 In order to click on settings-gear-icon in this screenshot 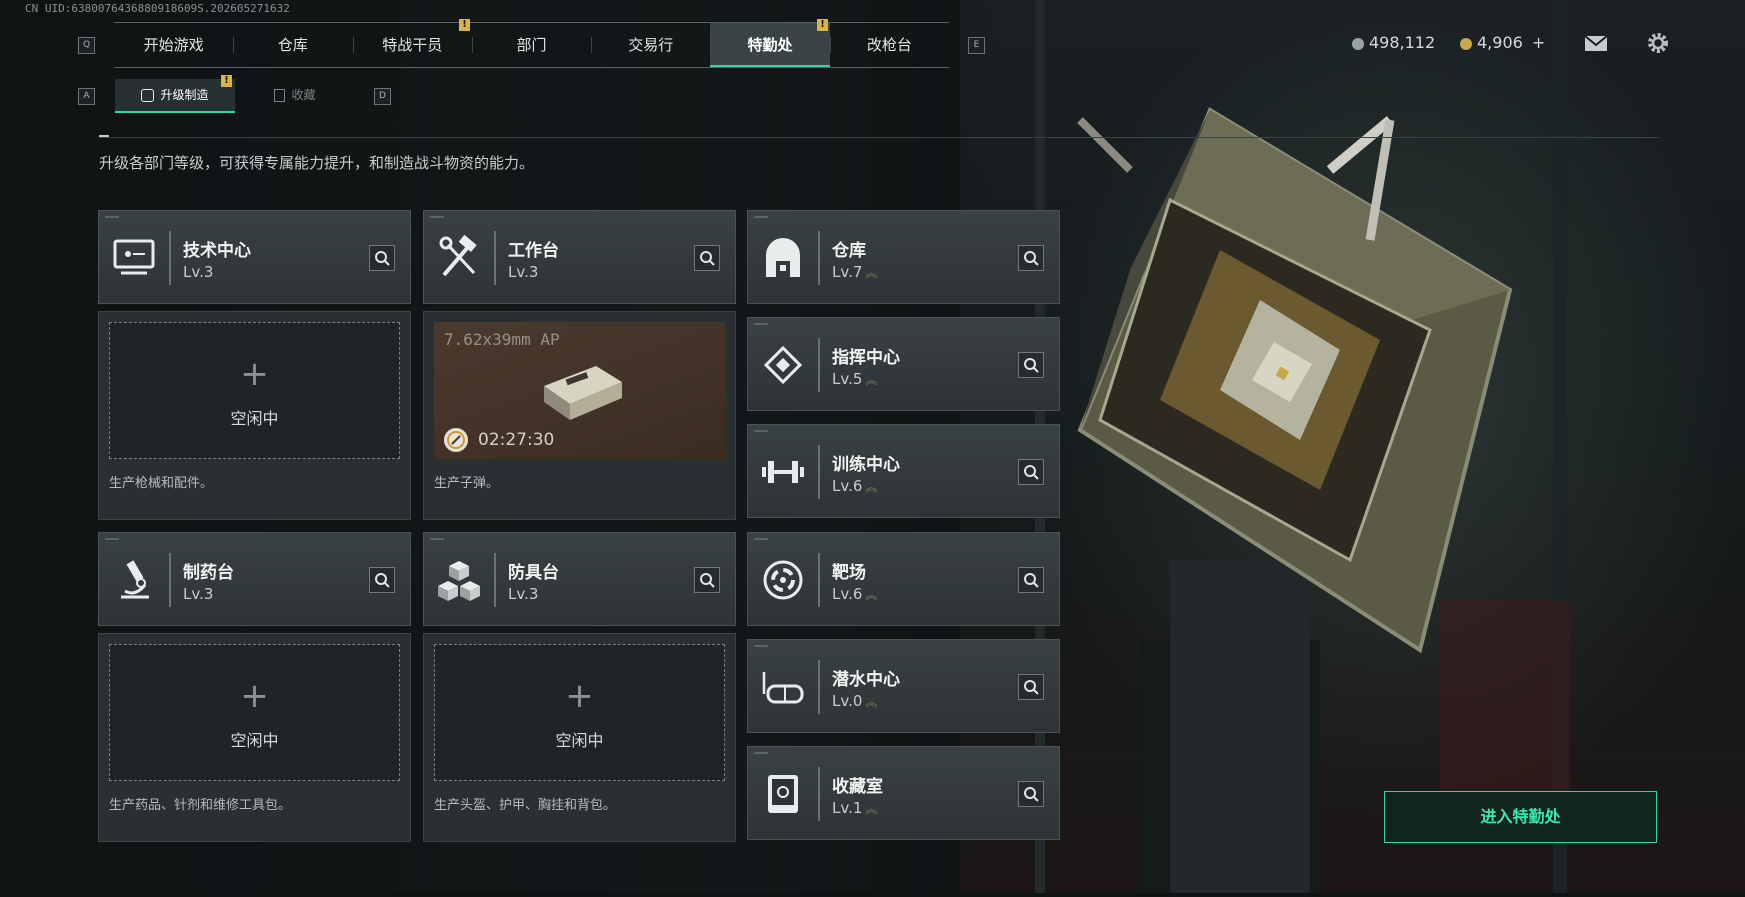, I will do `click(1658, 45)`.